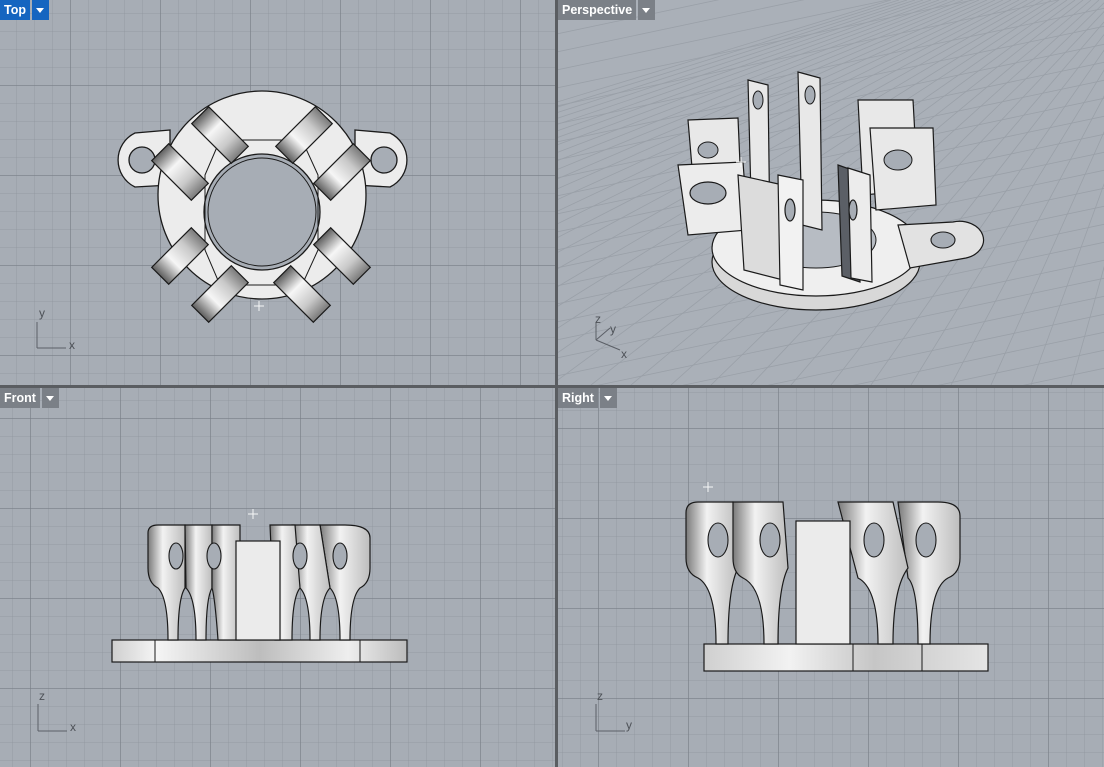 The height and width of the screenshot is (767, 1104). Describe the element at coordinates (578, 398) in the screenshot. I see `viewport-title: Right` at that location.